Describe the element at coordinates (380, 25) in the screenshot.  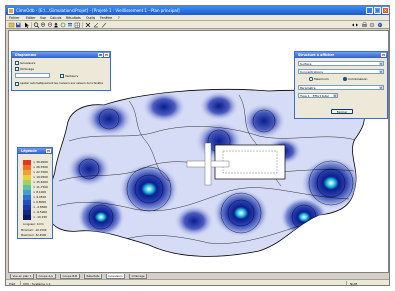
I see `help-icon: ?` at that location.